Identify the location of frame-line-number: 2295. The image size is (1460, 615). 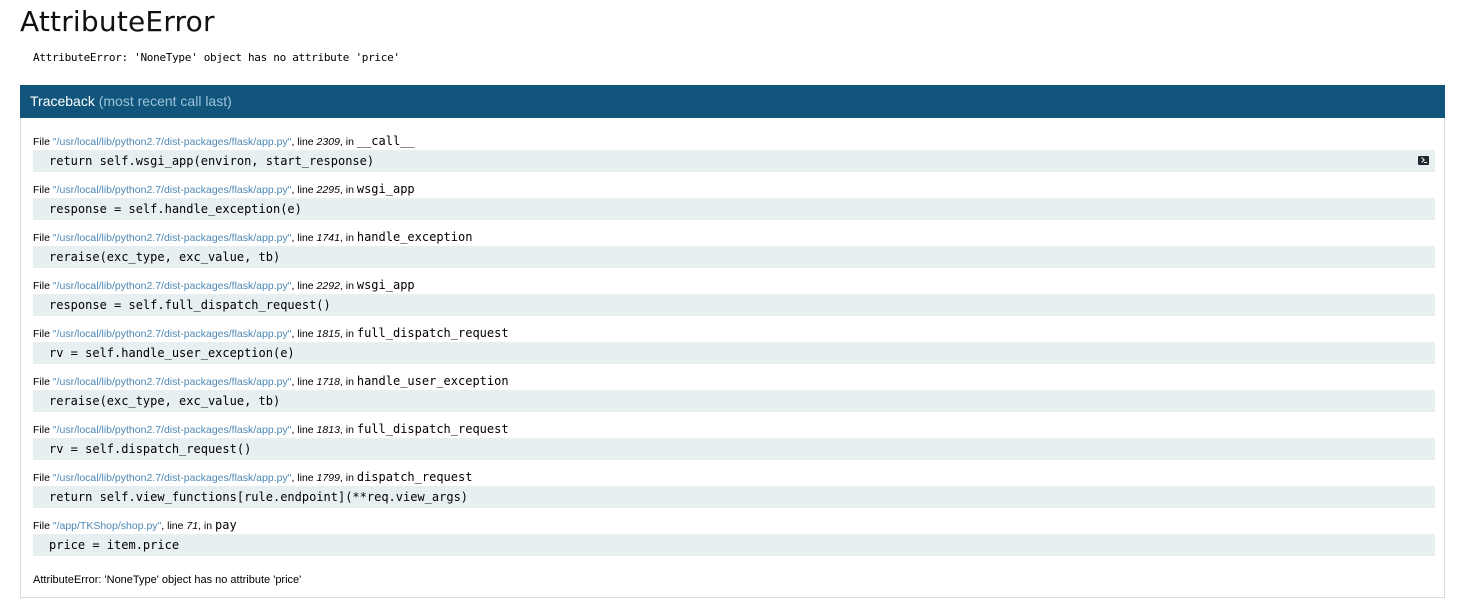
(328, 190).